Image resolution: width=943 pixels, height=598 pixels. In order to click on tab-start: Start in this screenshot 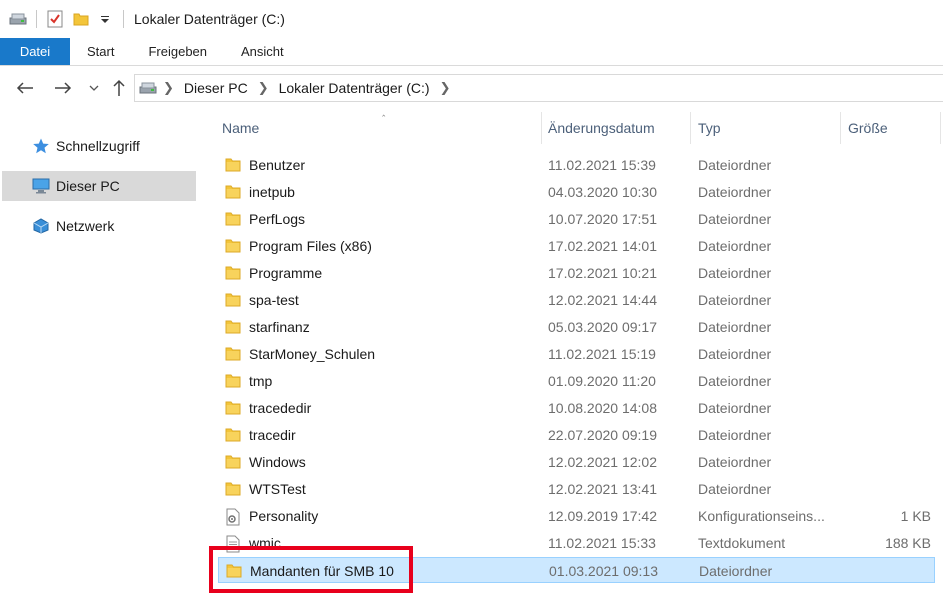, I will do `click(100, 51)`.